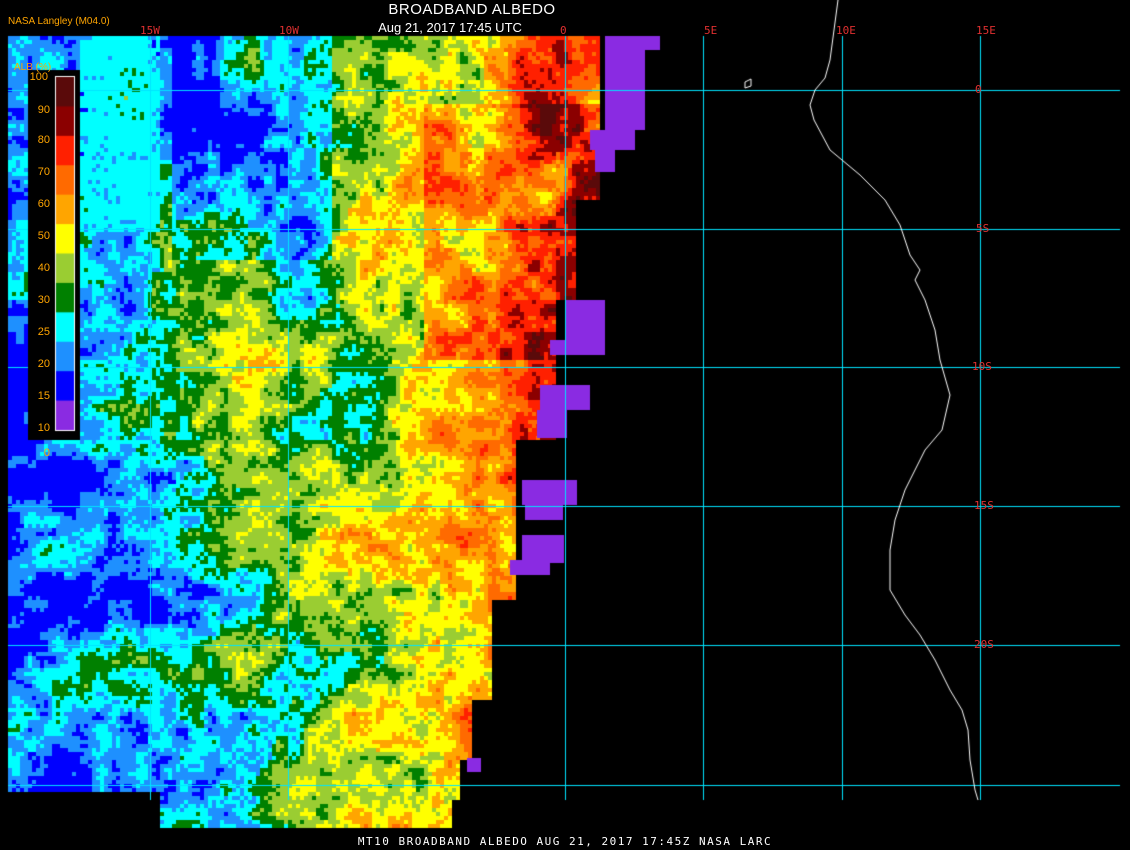 The image size is (1130, 850). What do you see at coordinates (711, 30) in the screenshot?
I see `lon-label: 5E` at bounding box center [711, 30].